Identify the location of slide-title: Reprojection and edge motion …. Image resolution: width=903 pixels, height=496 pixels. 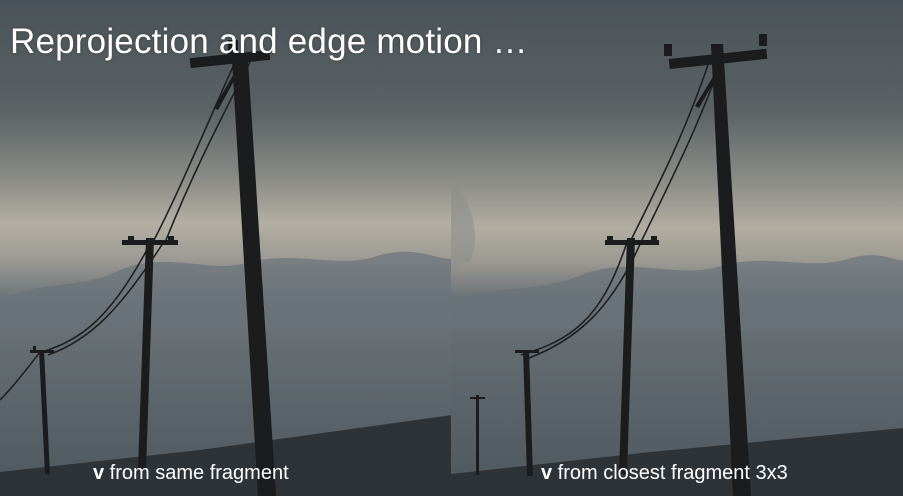
(269, 41).